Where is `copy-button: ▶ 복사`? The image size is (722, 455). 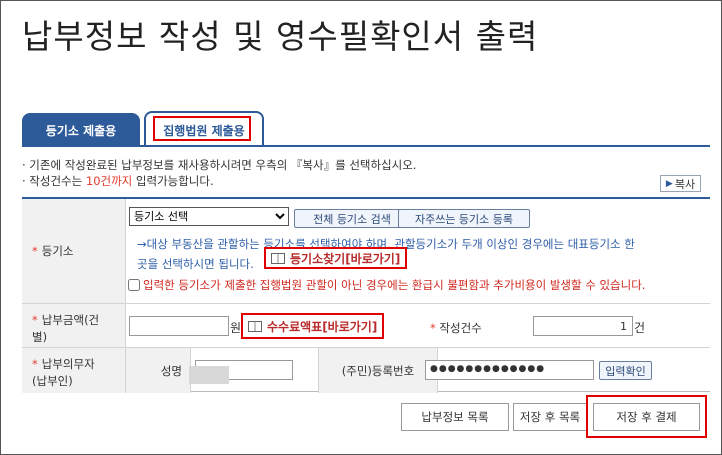
copy-button: ▶ 복사 is located at coordinates (680, 183).